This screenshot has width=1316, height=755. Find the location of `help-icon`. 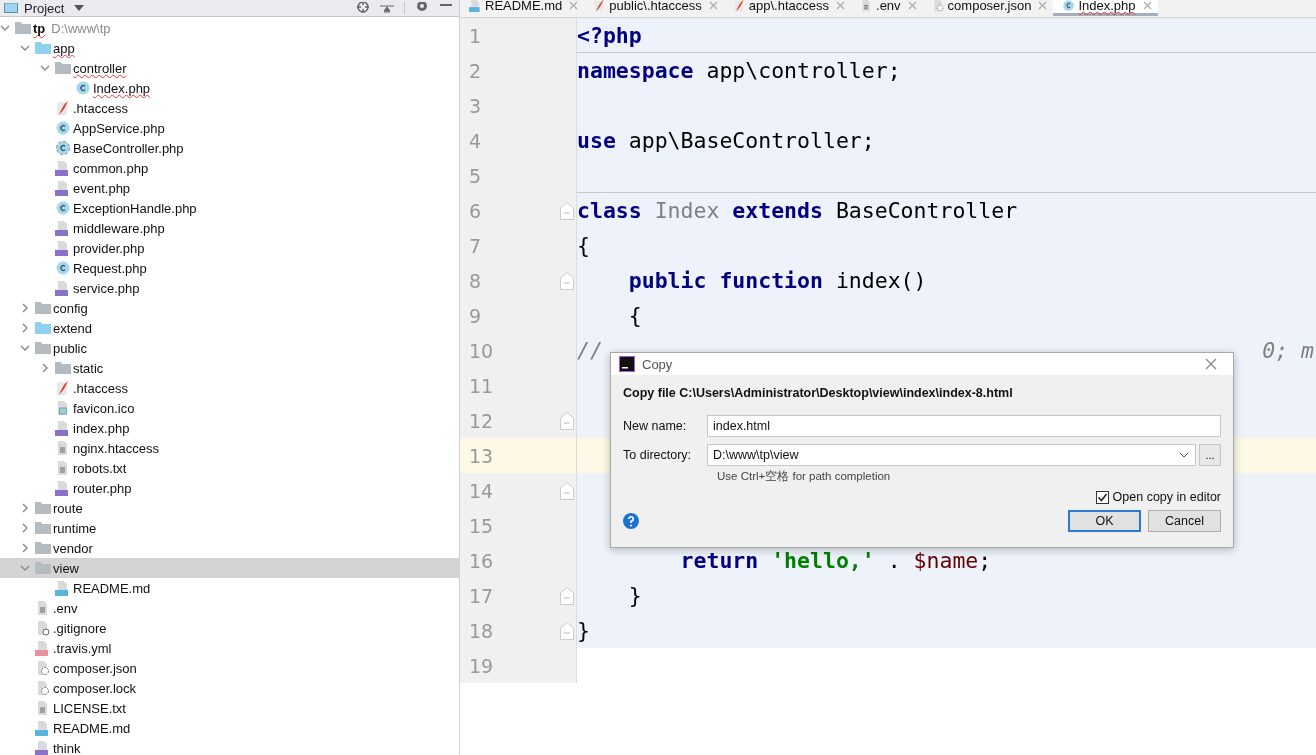

help-icon is located at coordinates (631, 521).